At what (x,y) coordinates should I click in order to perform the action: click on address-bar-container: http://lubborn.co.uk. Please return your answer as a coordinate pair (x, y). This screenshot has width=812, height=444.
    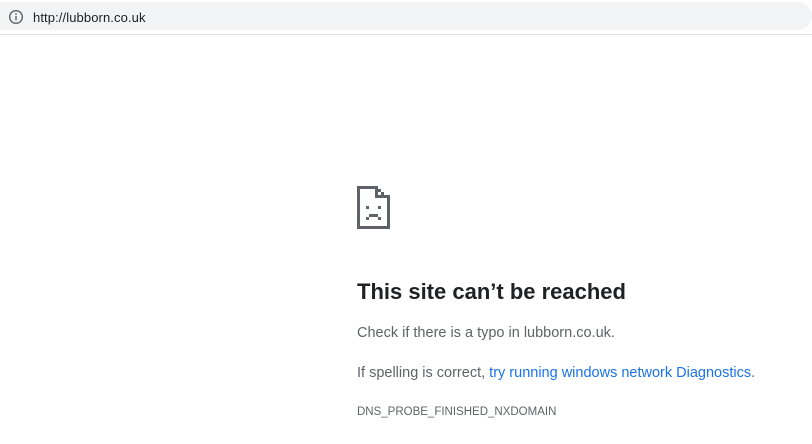
    Looking at the image, I should click on (406, 17).